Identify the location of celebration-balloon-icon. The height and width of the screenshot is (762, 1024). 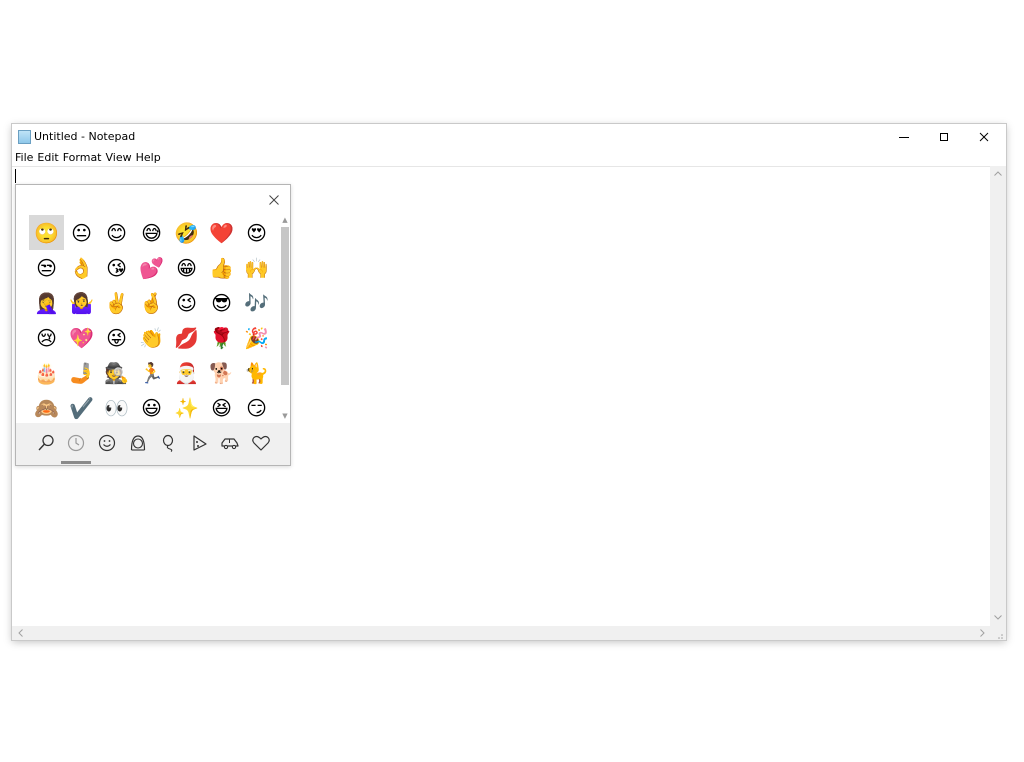
(168, 443).